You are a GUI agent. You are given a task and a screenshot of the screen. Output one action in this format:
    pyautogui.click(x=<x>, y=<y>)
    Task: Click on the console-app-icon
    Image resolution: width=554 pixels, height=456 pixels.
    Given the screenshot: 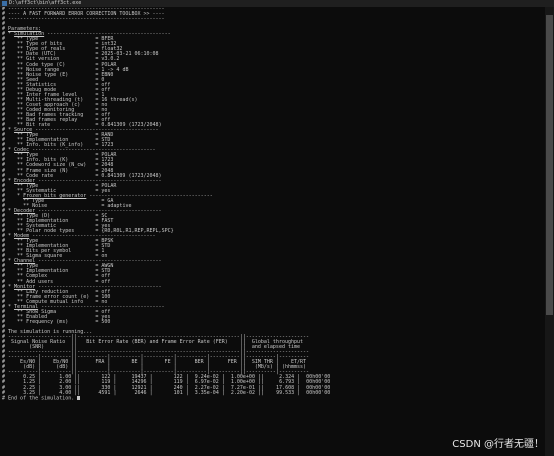 What is the action you would take?
    pyautogui.click(x=4, y=3)
    